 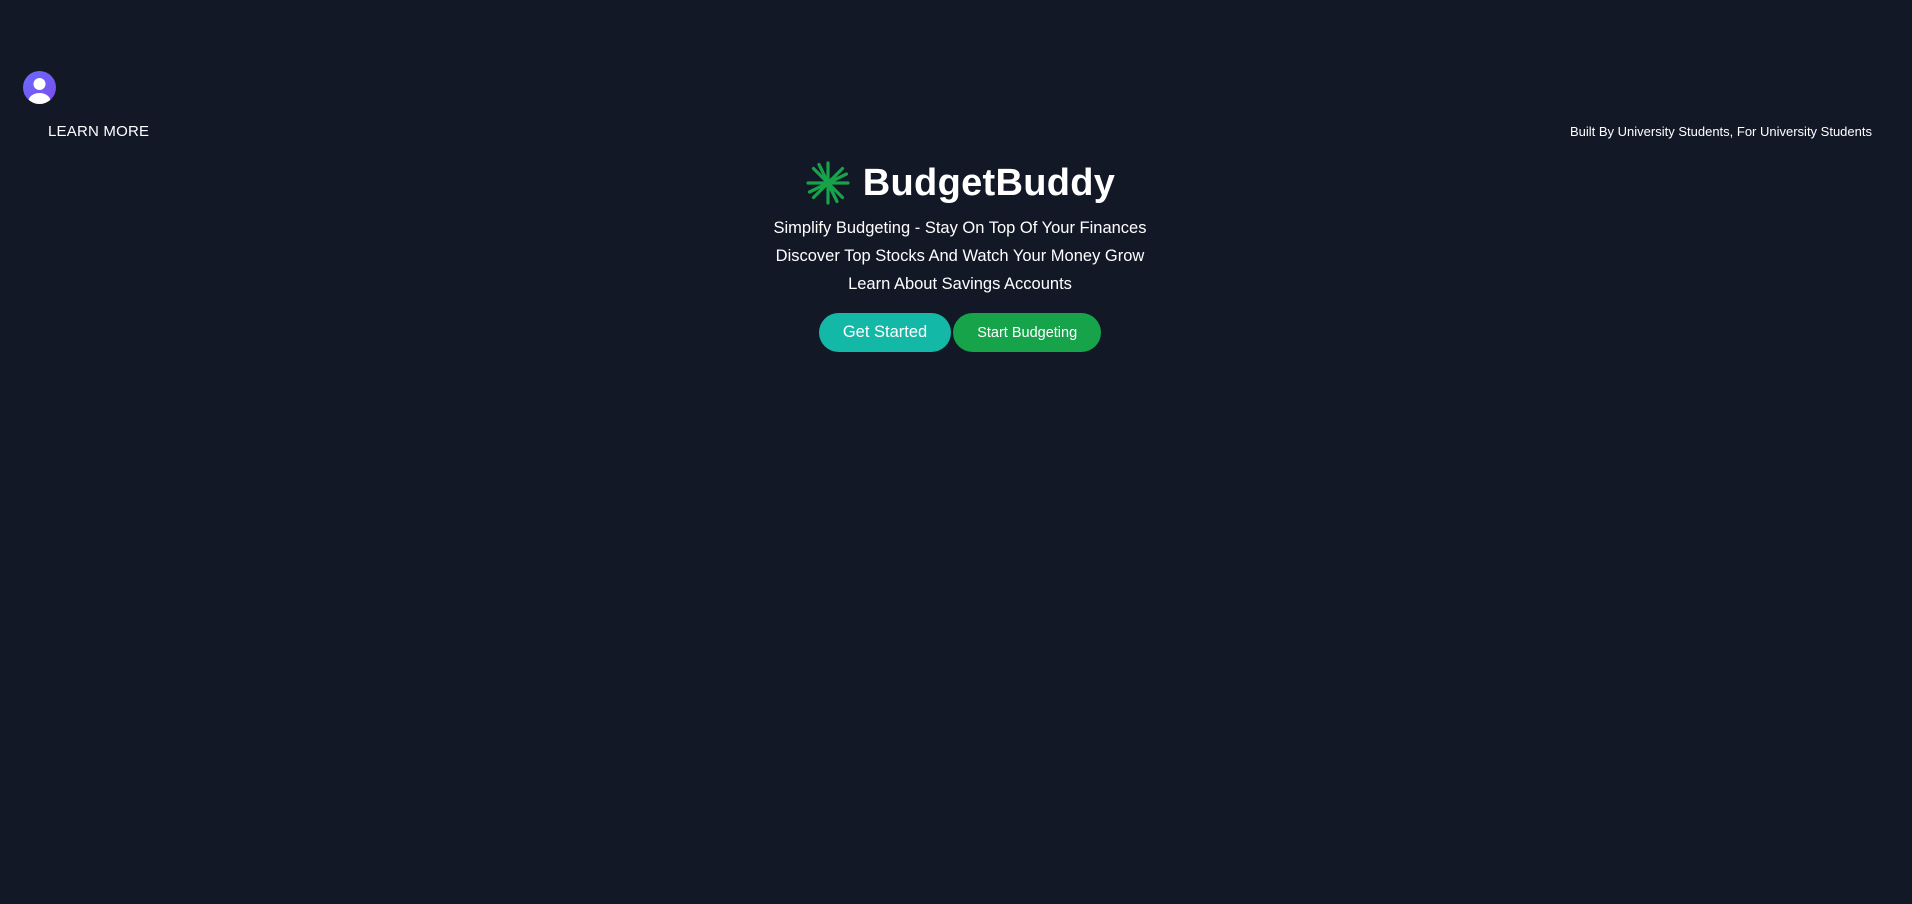 What do you see at coordinates (1027, 332) in the screenshot?
I see `start-budgeting-button: Start Budgeting` at bounding box center [1027, 332].